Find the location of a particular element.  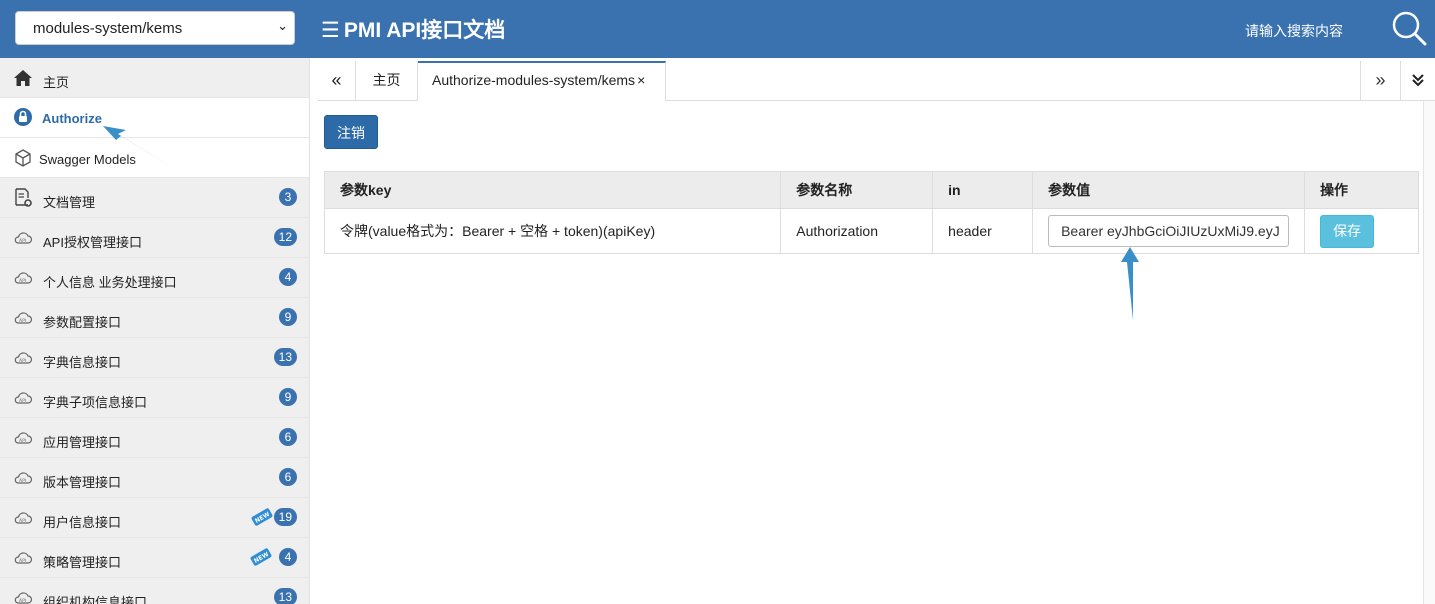

sidebar-item-label: 版本管理接口 is located at coordinates (82, 482).